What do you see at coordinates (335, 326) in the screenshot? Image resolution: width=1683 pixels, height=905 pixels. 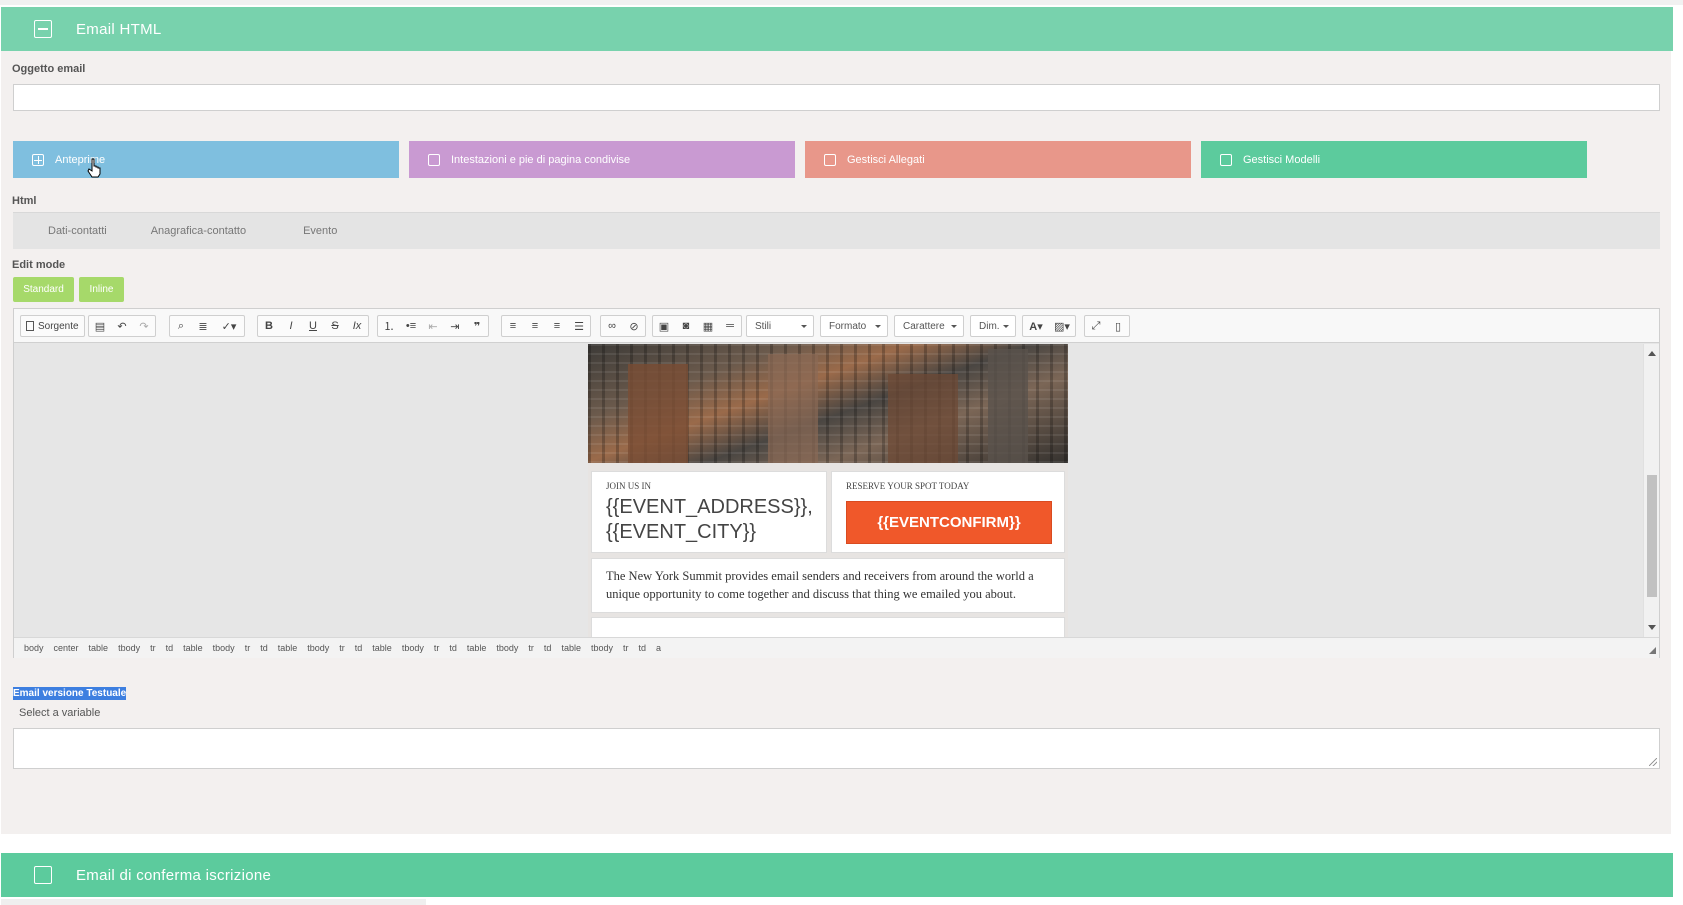 I see `strike-icon: S` at bounding box center [335, 326].